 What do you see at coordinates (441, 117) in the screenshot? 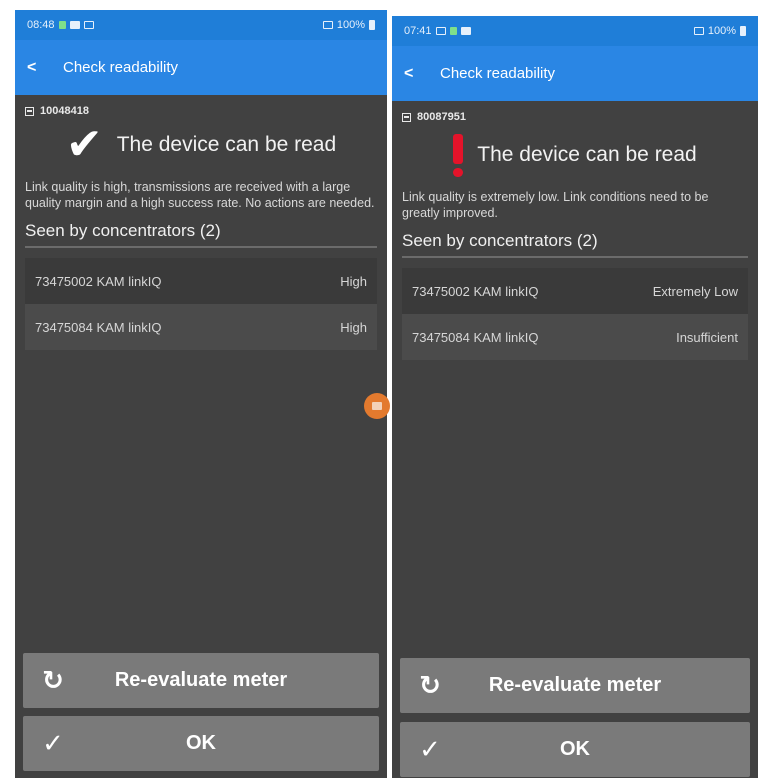
I see `meter-id-value: 80087951` at bounding box center [441, 117].